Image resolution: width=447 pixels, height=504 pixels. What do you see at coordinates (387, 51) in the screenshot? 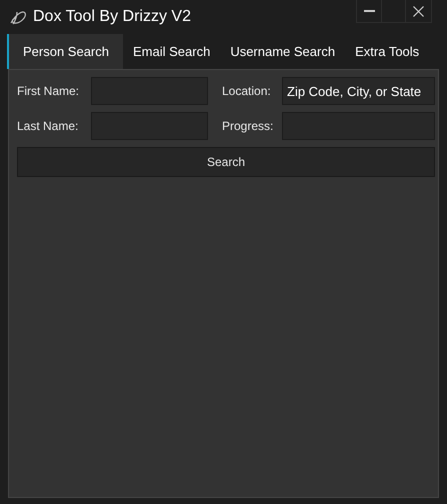
I see `tab: Extra Tools` at bounding box center [387, 51].